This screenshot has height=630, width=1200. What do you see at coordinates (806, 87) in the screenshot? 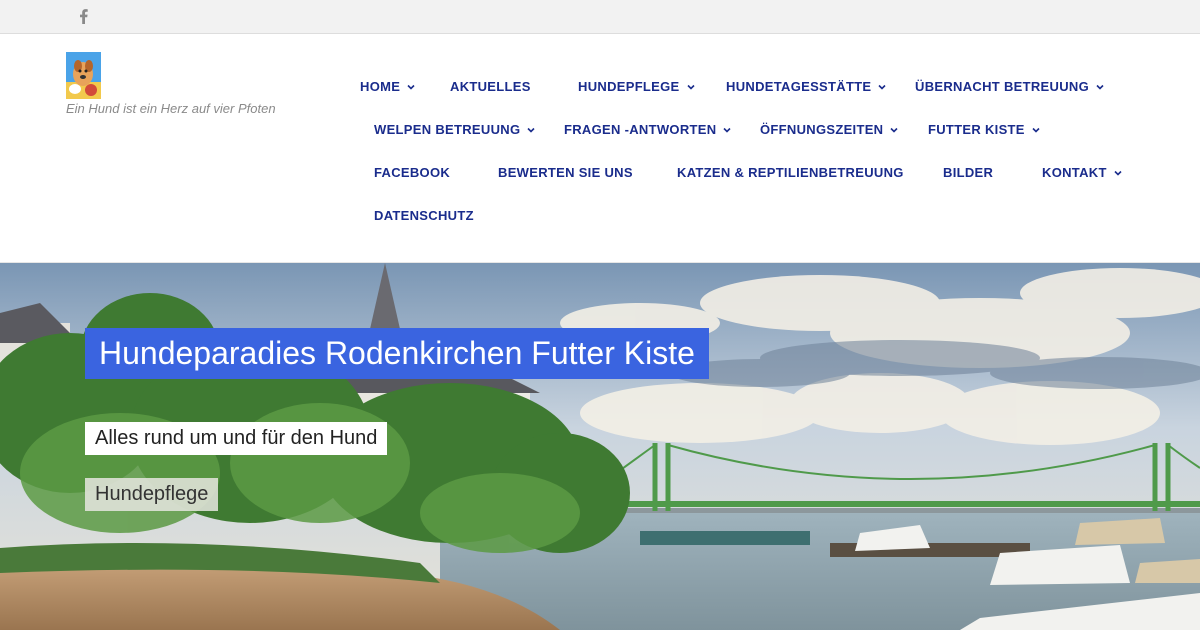
I see `nav-item-hundetagesstaette: HUNDETAGESSTÄTTE` at bounding box center [806, 87].